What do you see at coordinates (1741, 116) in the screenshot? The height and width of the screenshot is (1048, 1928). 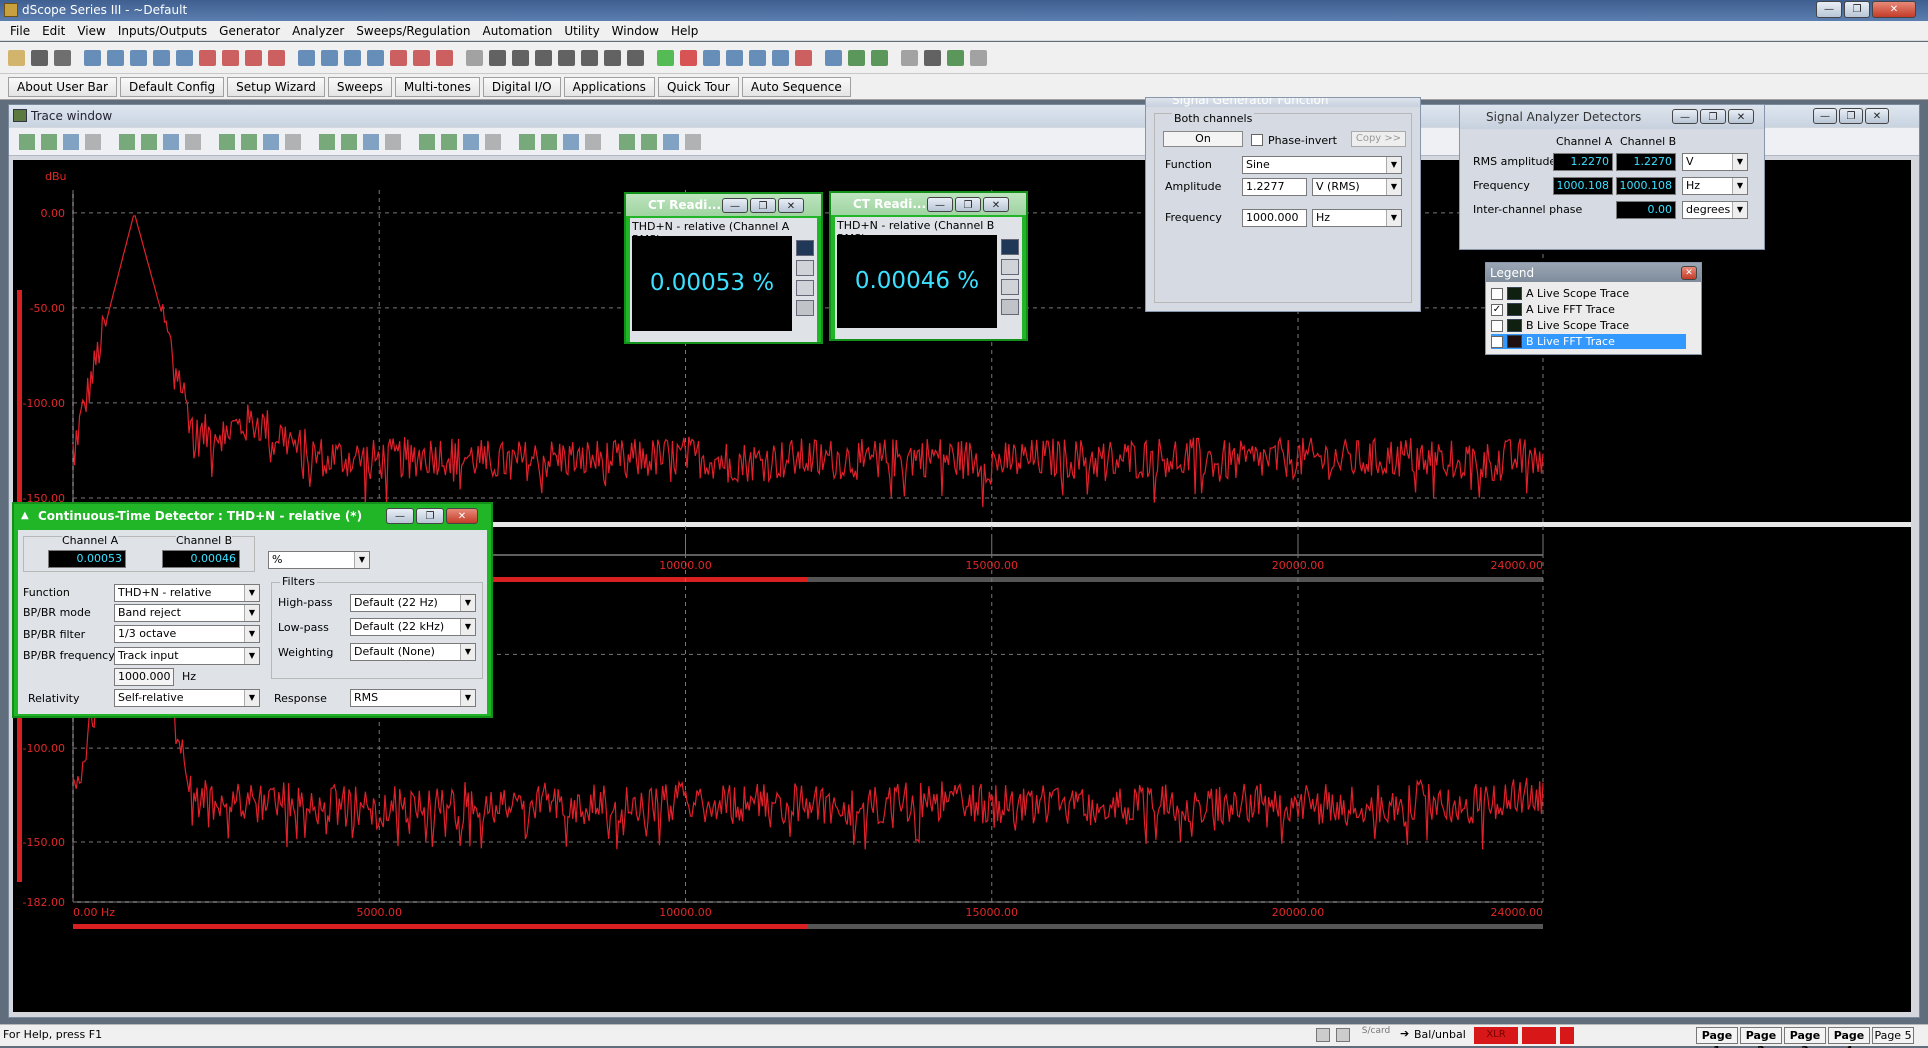 I see `detectors-close-icon: ✕` at bounding box center [1741, 116].